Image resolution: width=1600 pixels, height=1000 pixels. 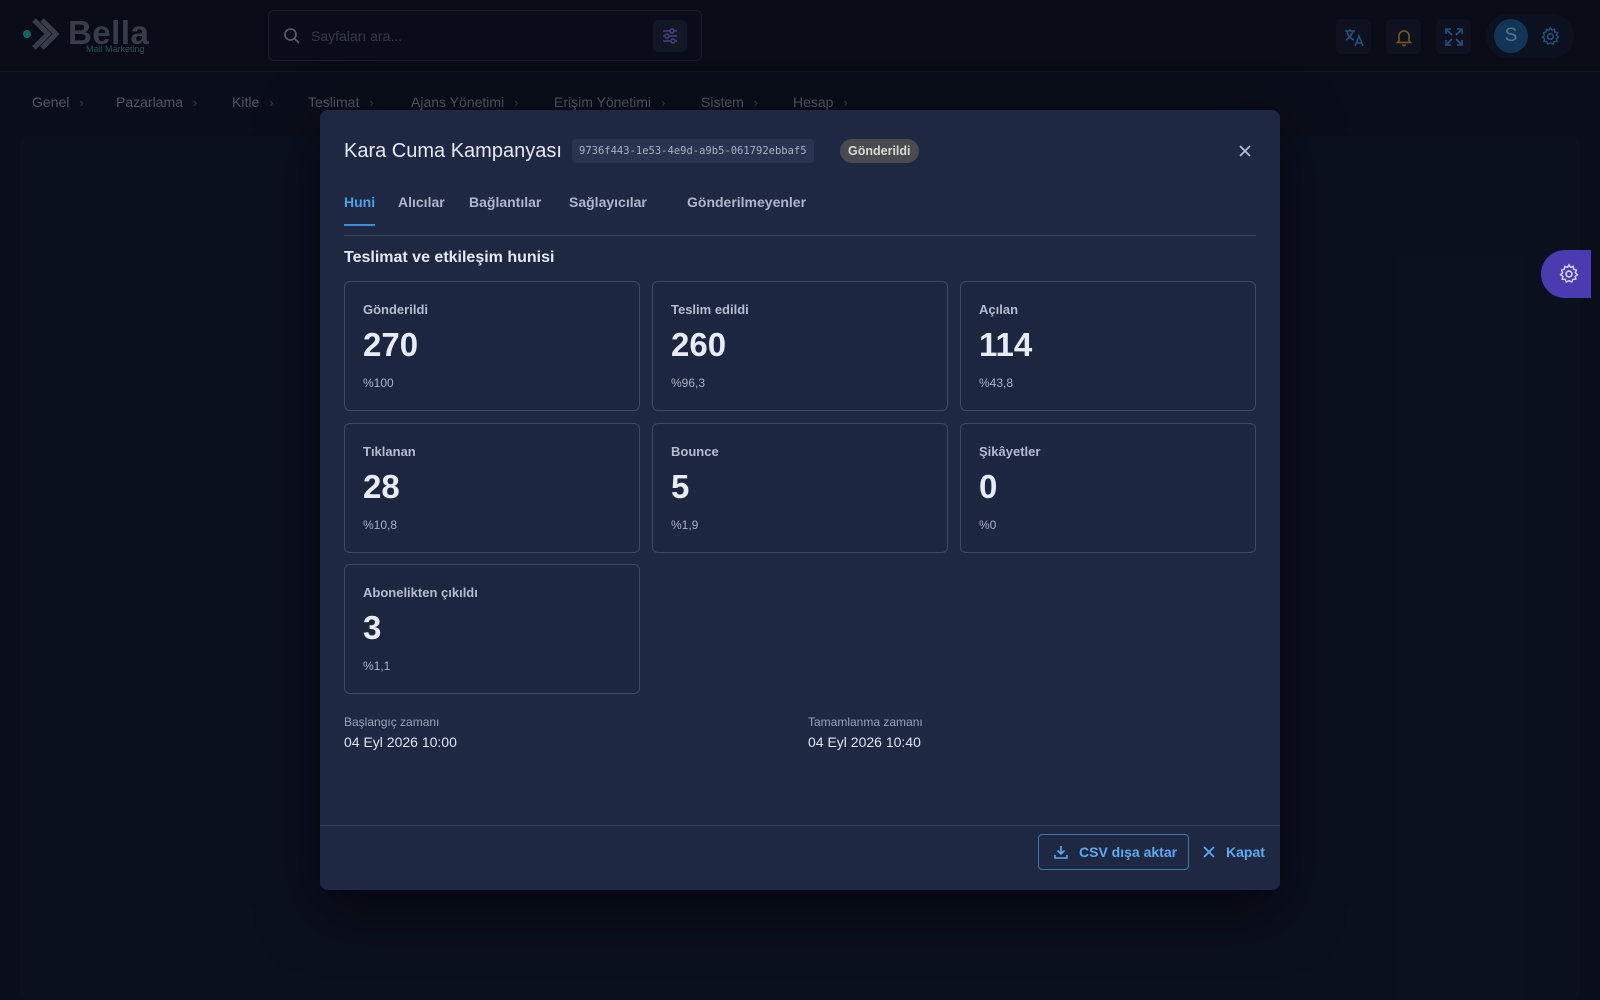 I want to click on tab-gonderilmeyenler: Gönderilmeyenler, so click(x=746, y=209).